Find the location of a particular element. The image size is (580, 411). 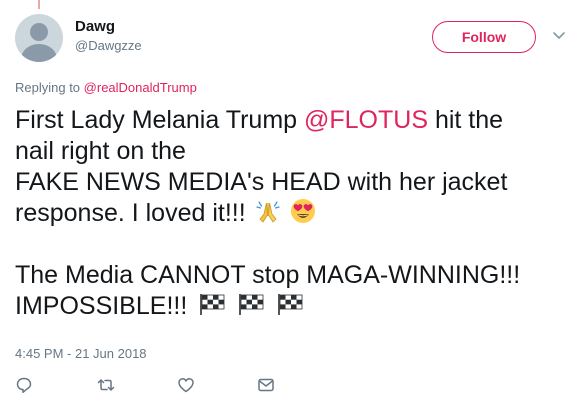

tweet-text-segment: First Lady Melania Trump is located at coordinates (159, 120).